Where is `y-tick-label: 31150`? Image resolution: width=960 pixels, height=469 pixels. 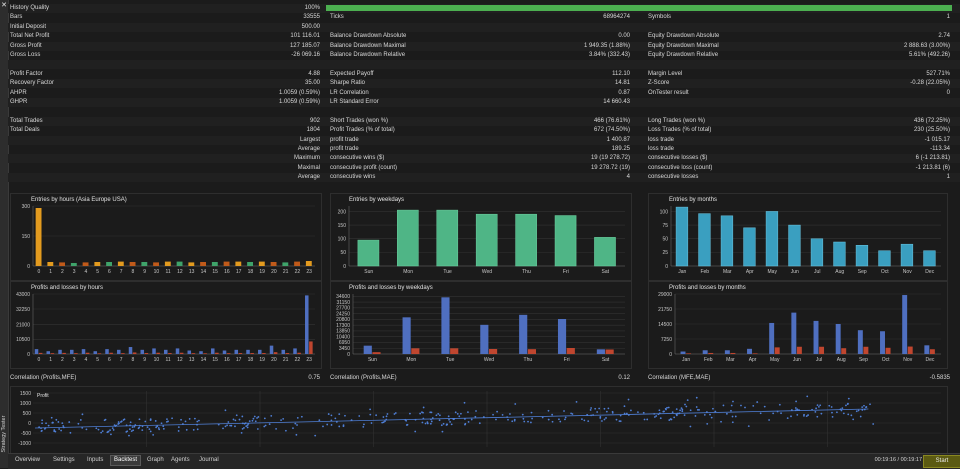 y-tick-label: 31150 is located at coordinates (343, 303).